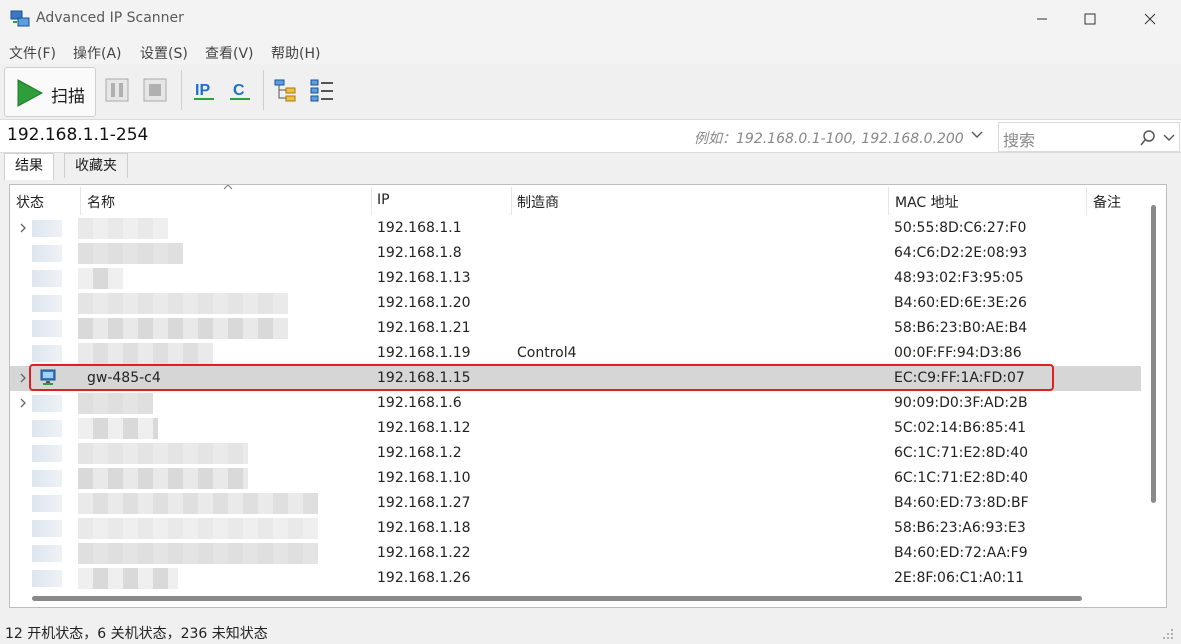 The height and width of the screenshot is (644, 1181). Describe the element at coordinates (959, 578) in the screenshot. I see `cell-mac: 2E:8F:06:C1:A0:11` at that location.